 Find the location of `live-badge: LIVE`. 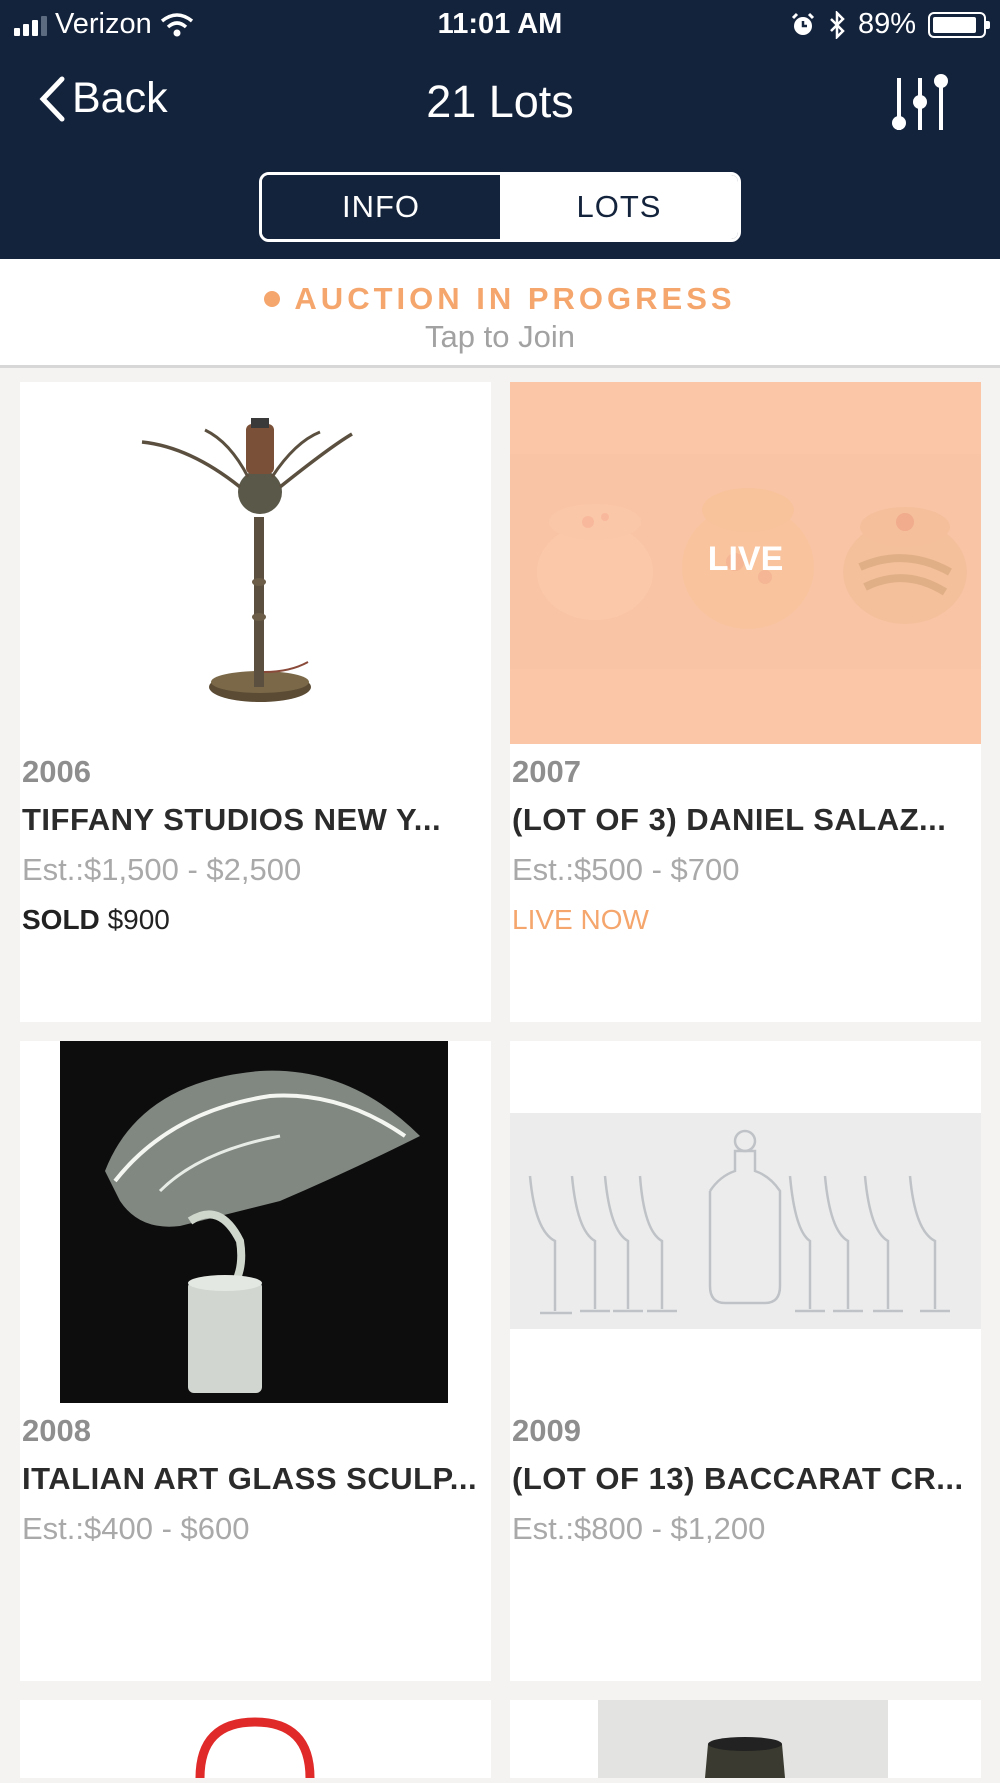

live-badge: LIVE is located at coordinates (745, 559).